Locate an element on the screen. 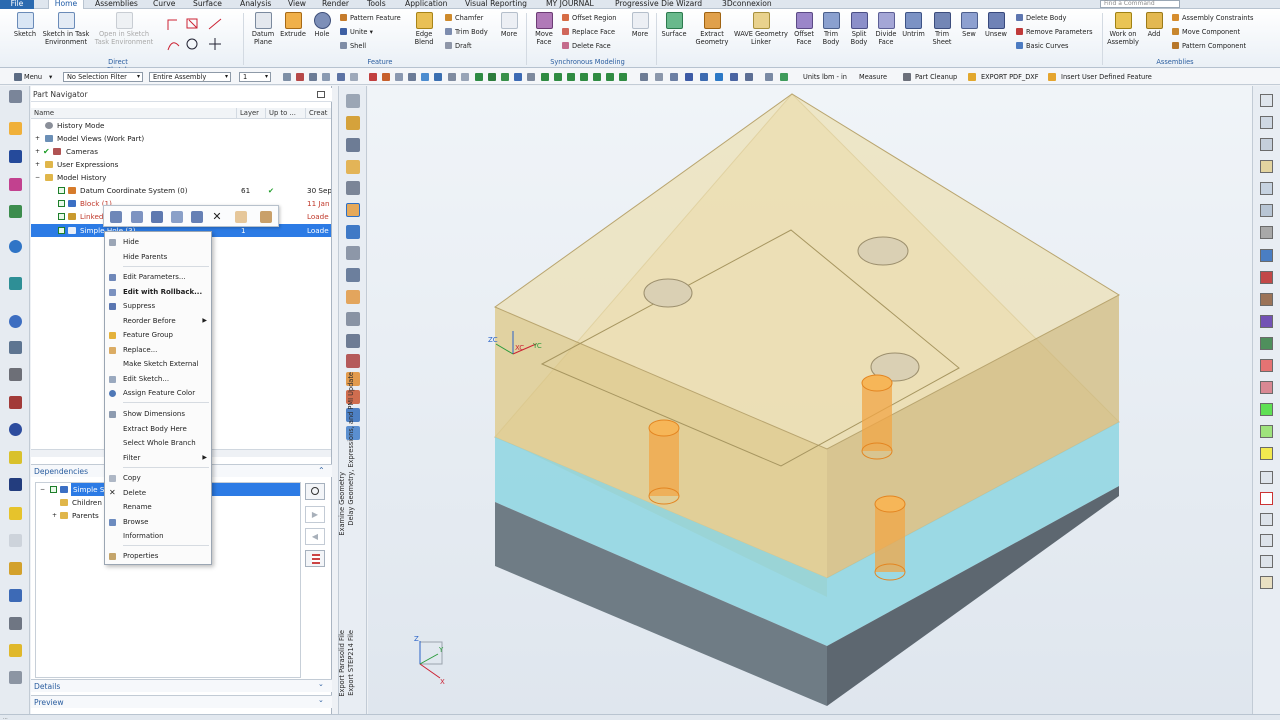 The height and width of the screenshot is (720, 1280). datum-plane-button: Datum Plane is located at coordinates (263, 29).